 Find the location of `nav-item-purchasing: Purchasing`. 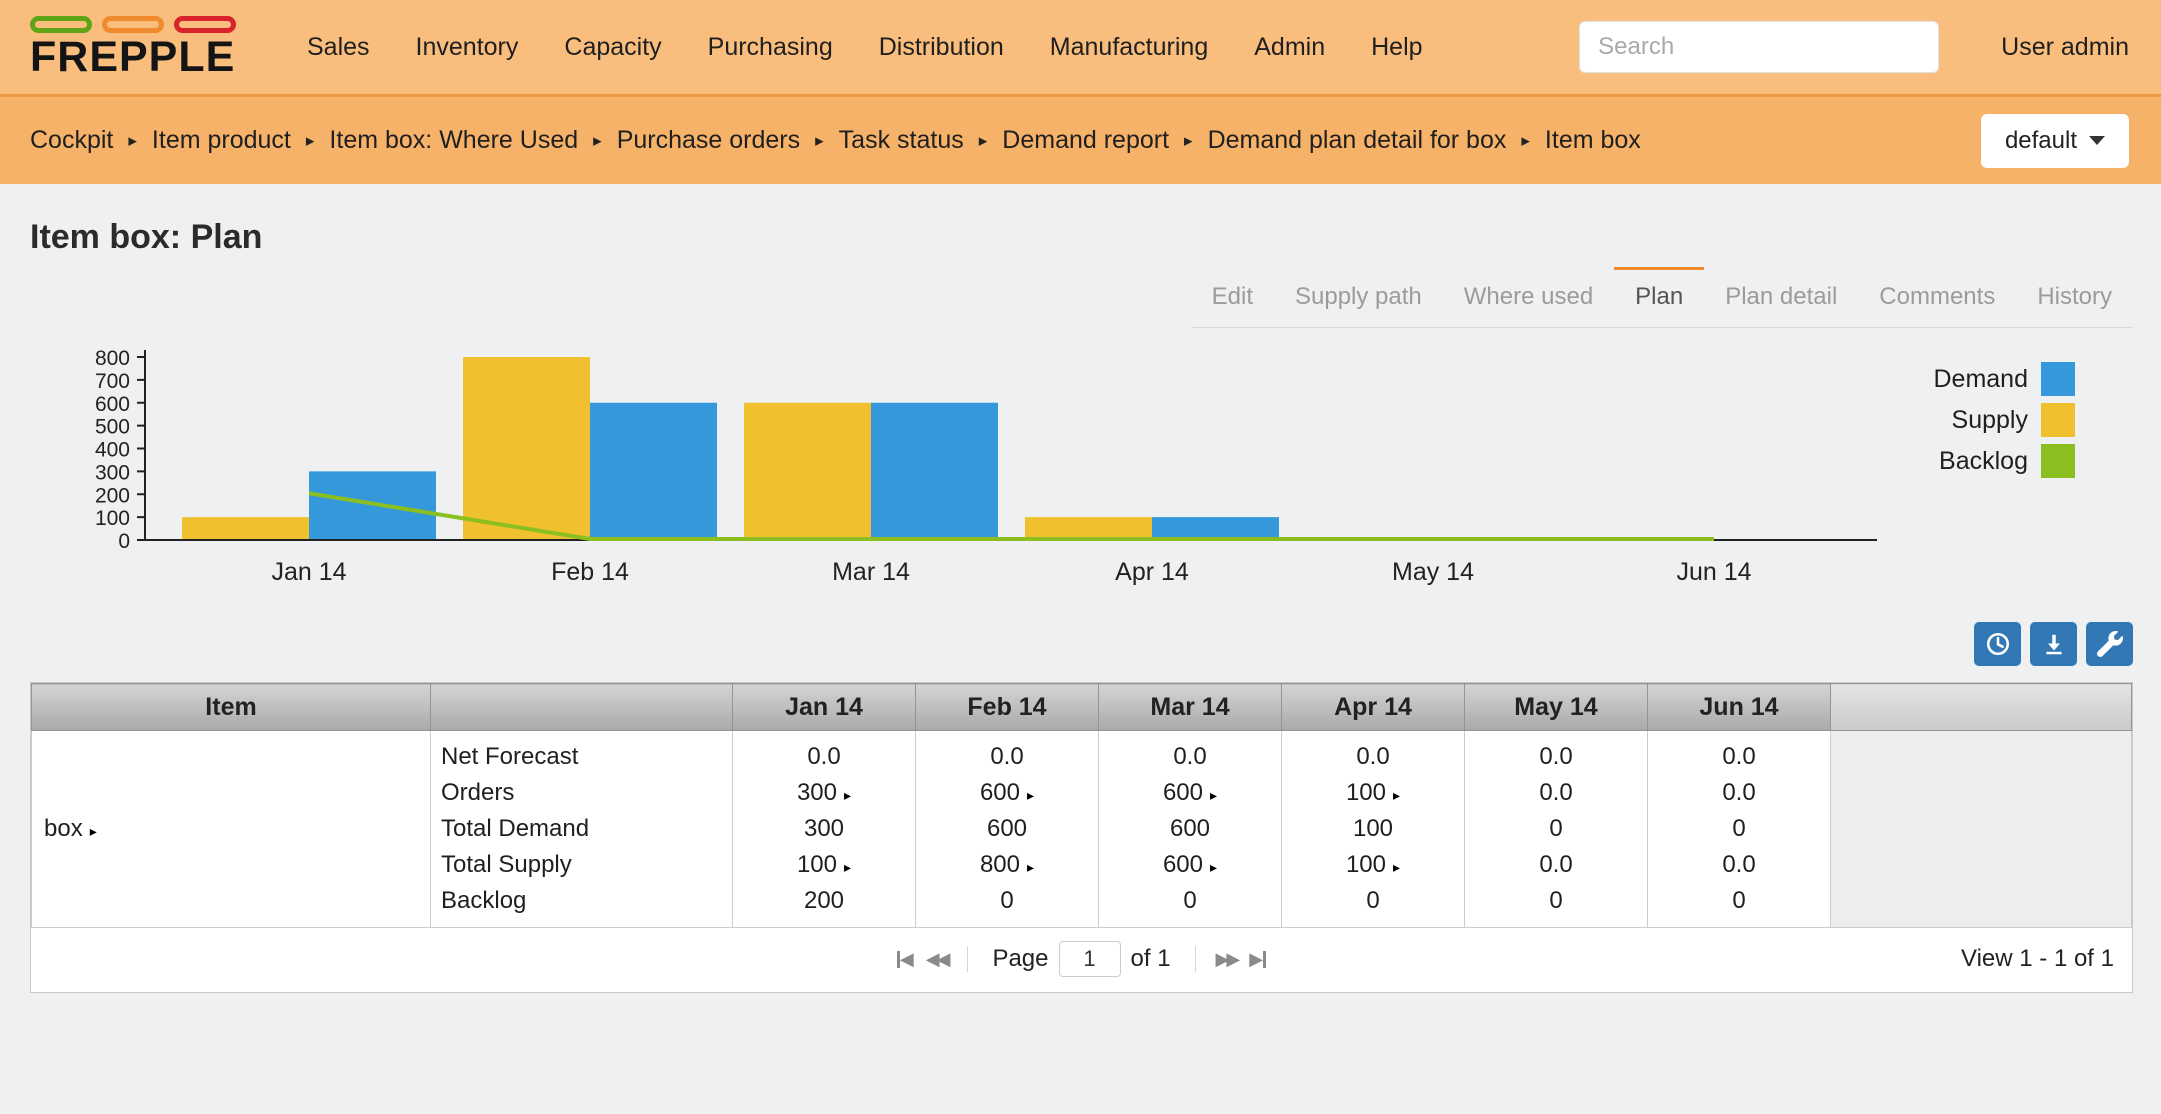

nav-item-purchasing: Purchasing is located at coordinates (770, 47).